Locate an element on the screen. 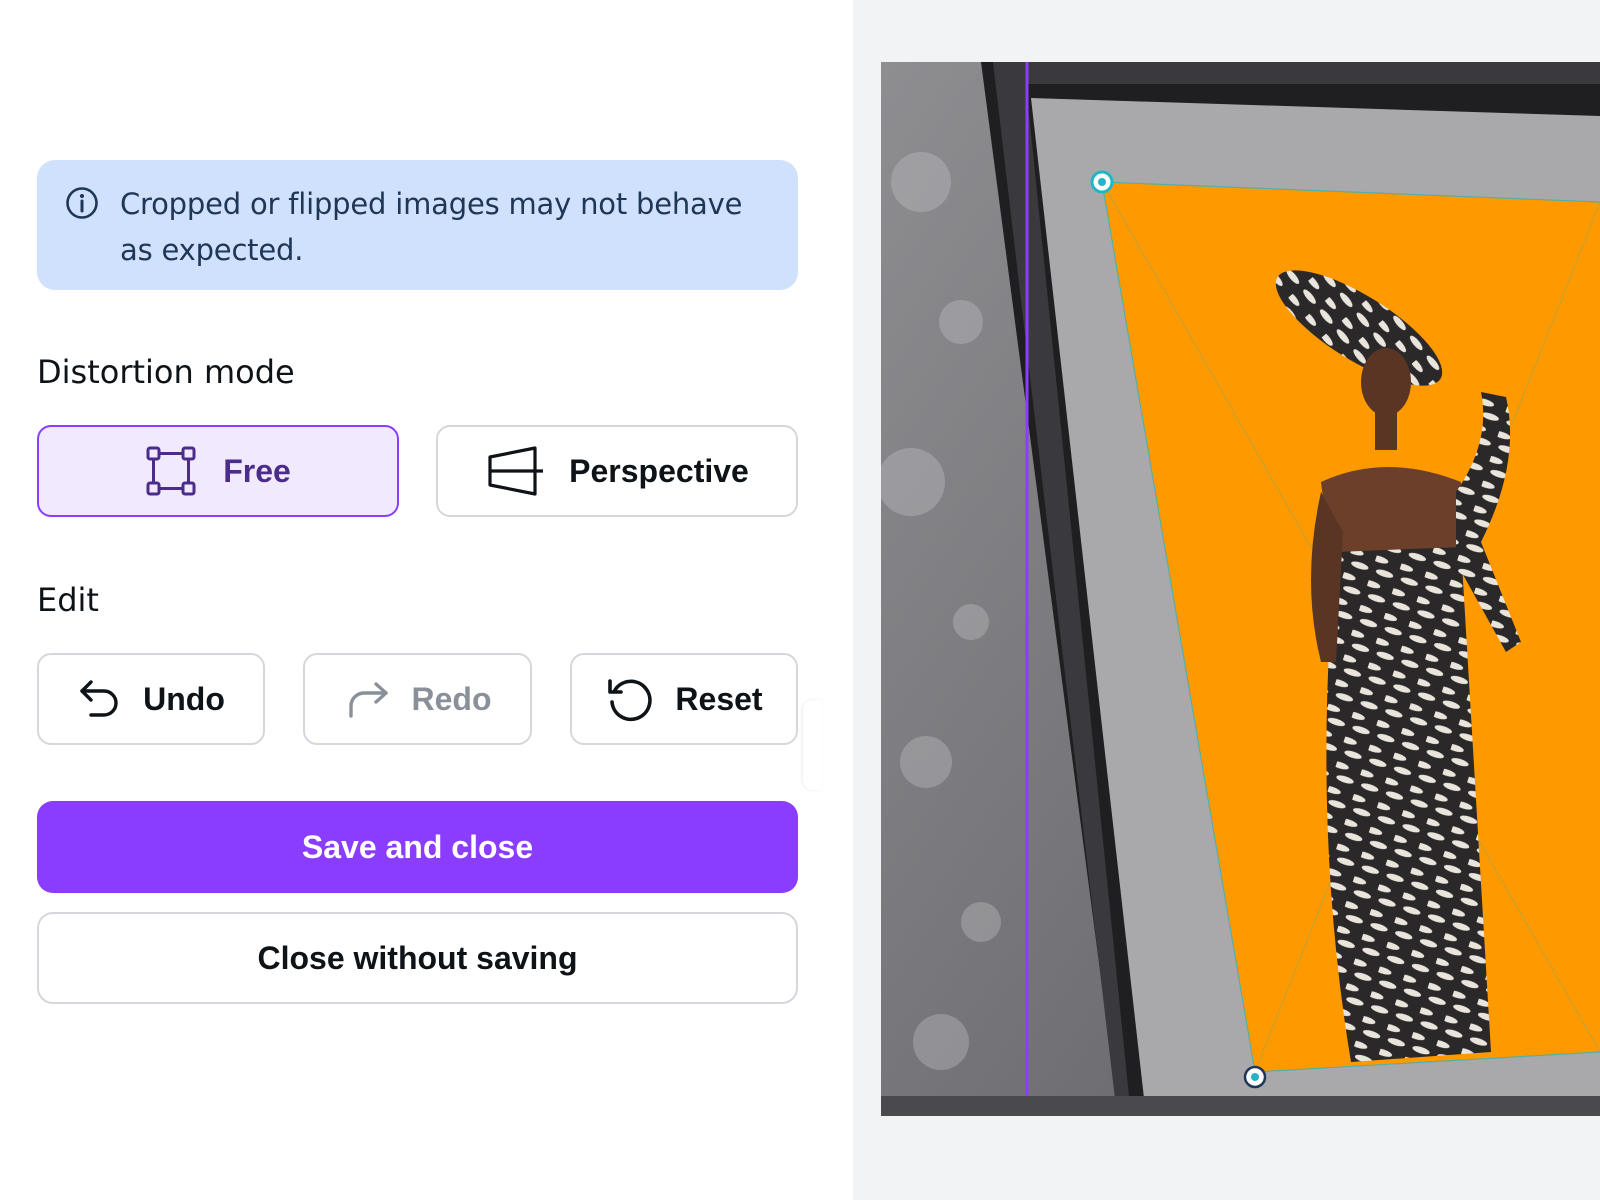 The width and height of the screenshot is (1600, 1200). save-and-close-button: Save and close is located at coordinates (417, 847).